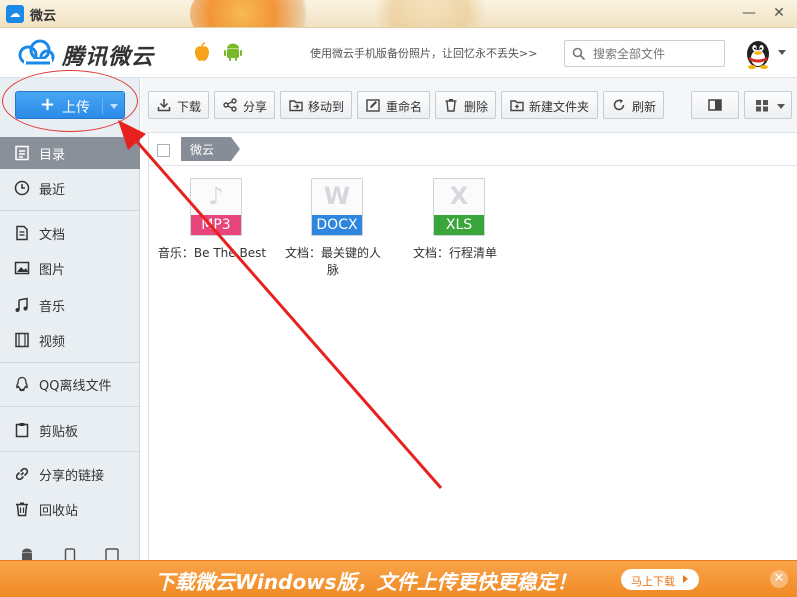 Image resolution: width=797 pixels, height=597 pixels. I want to click on sidebar-item-label: 音乐, so click(52, 307).